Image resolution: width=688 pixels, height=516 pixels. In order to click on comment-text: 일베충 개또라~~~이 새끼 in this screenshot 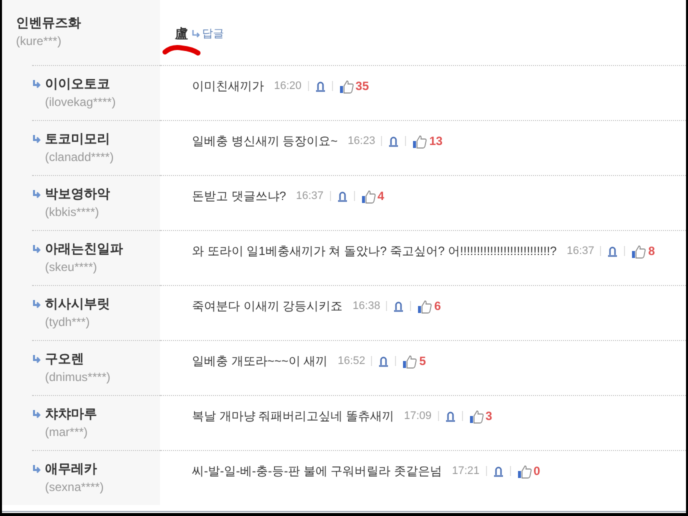, I will do `click(260, 361)`.